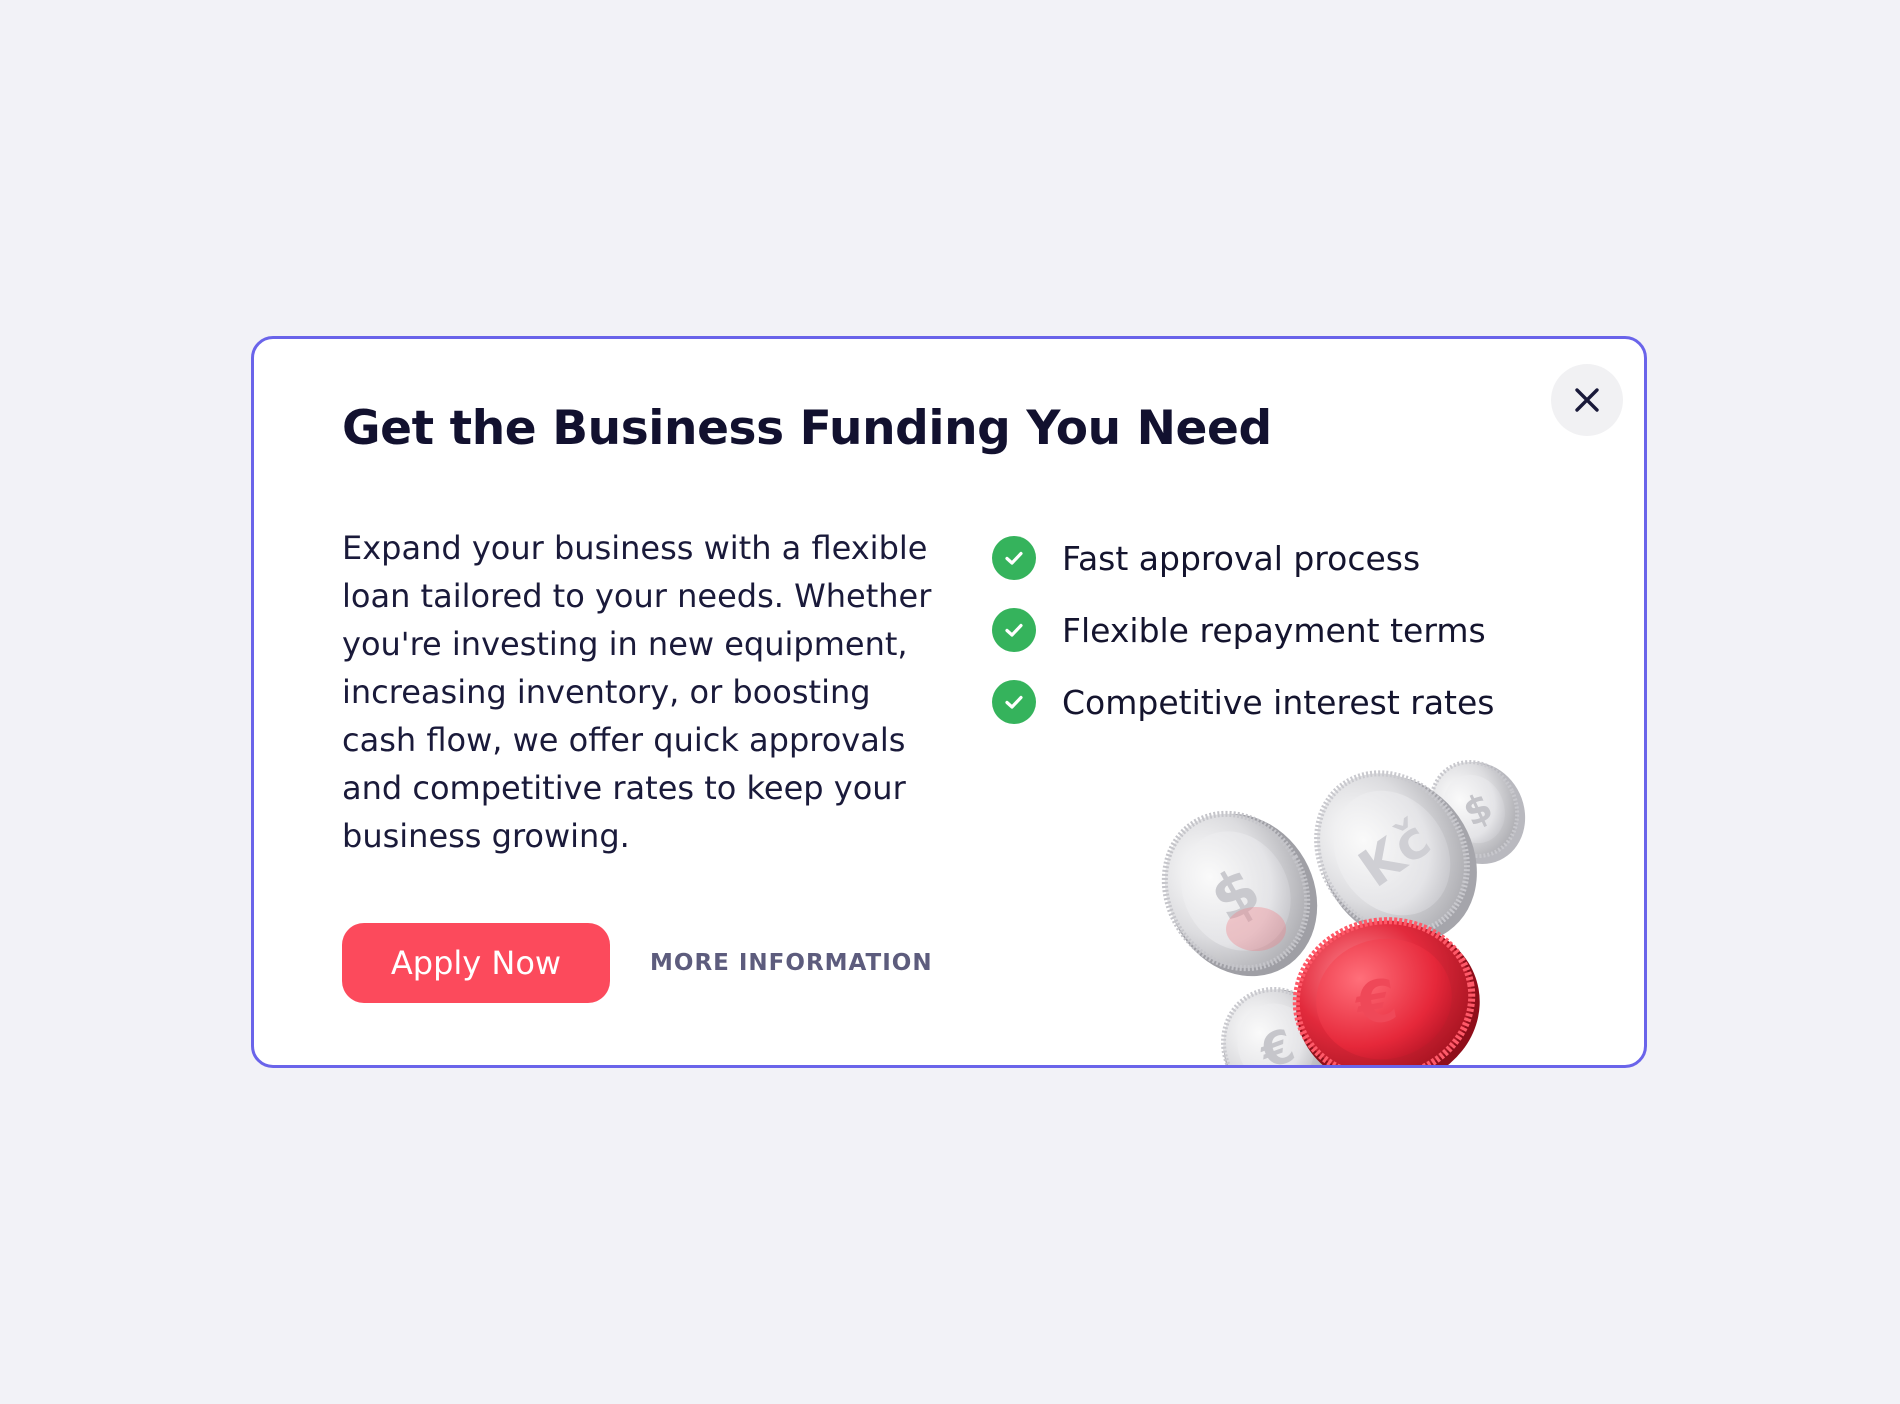 This screenshot has width=1900, height=1404. I want to click on close-icon, so click(1587, 400).